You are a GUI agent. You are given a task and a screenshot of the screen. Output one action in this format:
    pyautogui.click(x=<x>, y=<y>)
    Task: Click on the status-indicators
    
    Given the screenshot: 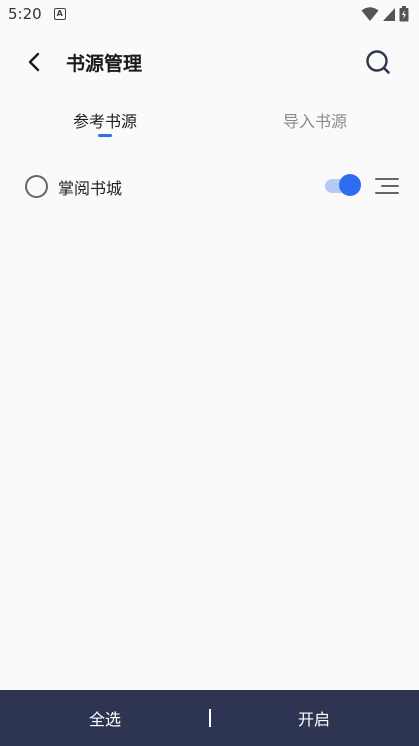 What is the action you would take?
    pyautogui.click(x=385, y=14)
    